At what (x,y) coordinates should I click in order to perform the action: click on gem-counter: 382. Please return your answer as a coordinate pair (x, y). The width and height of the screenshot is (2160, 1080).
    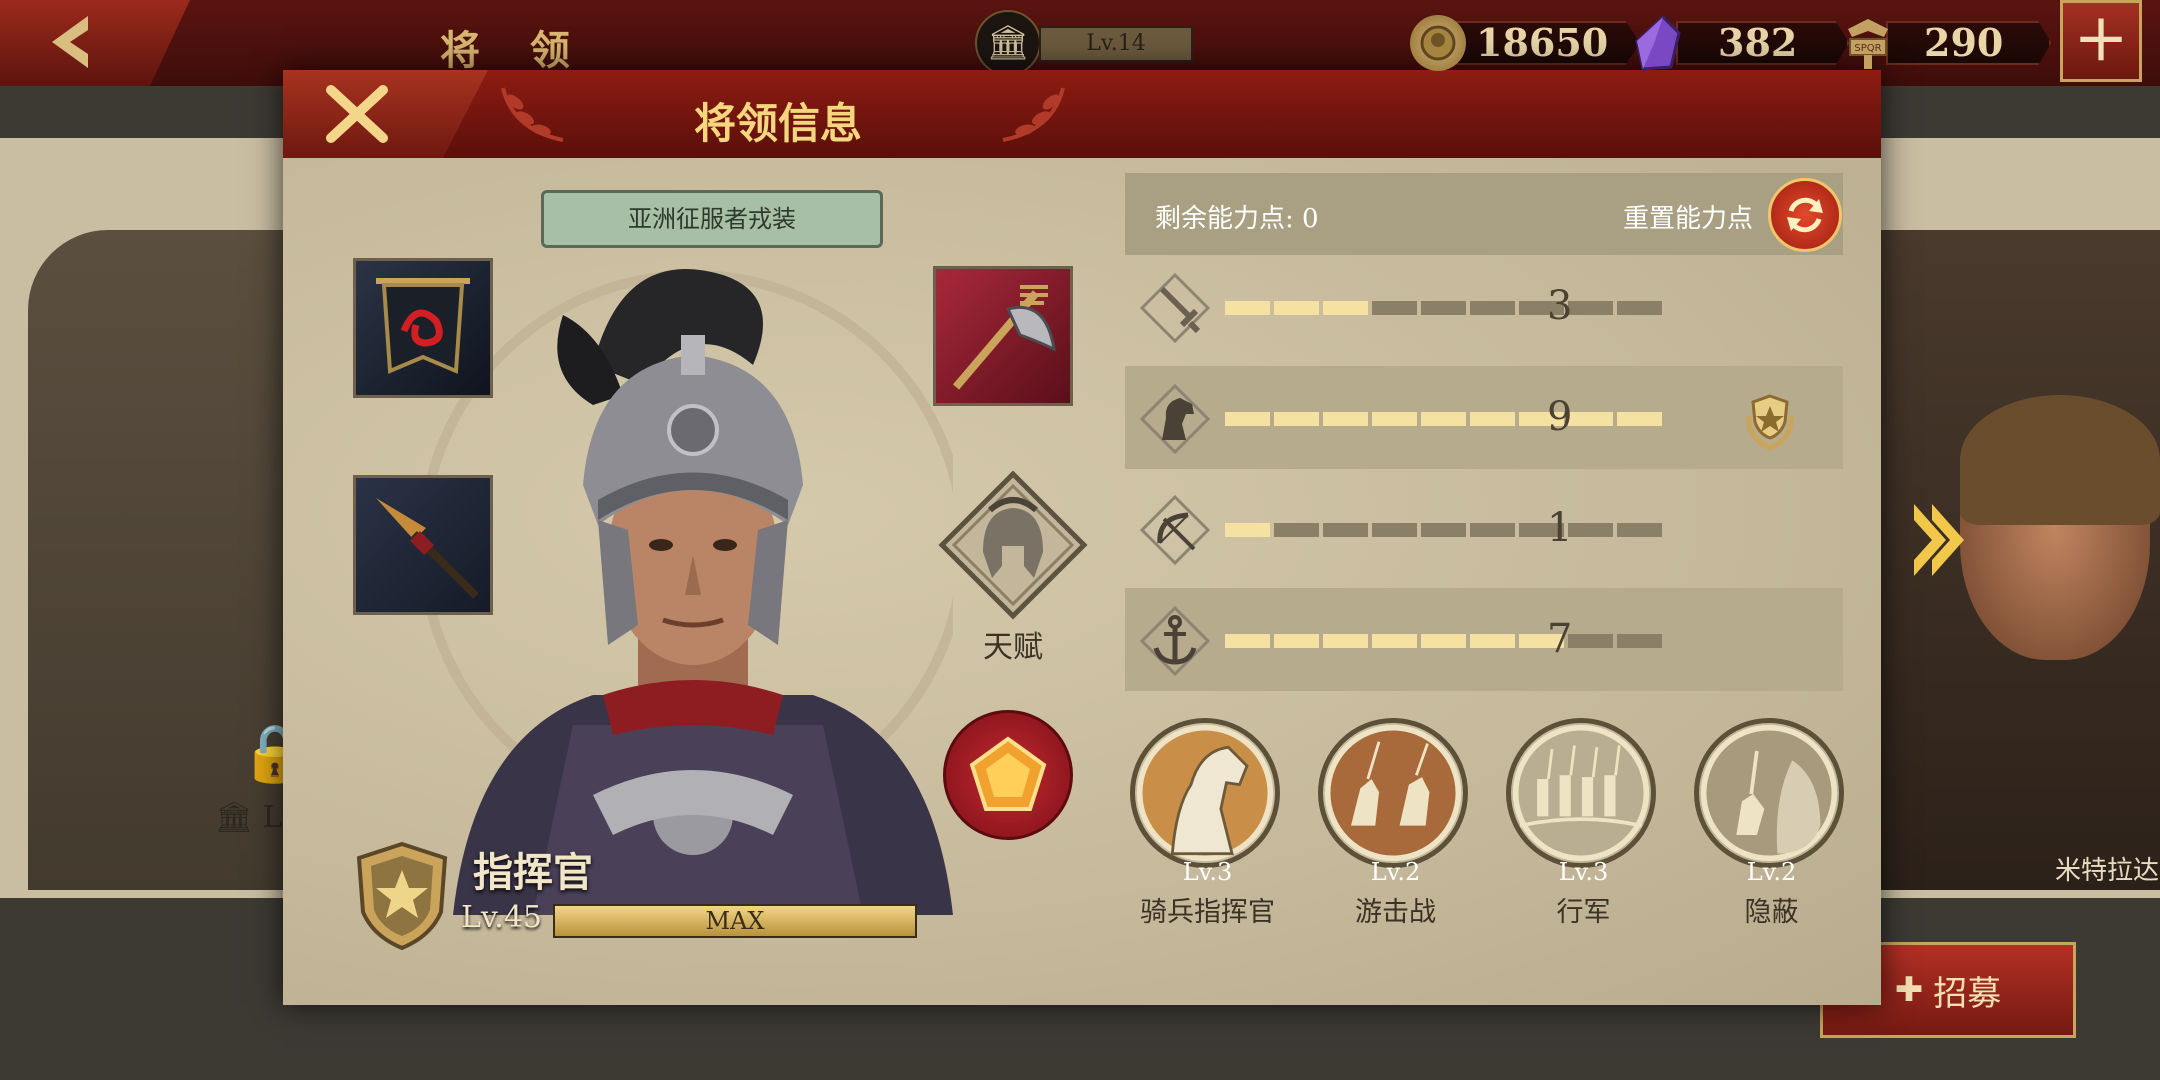
    Looking at the image, I should click on (1740, 43).